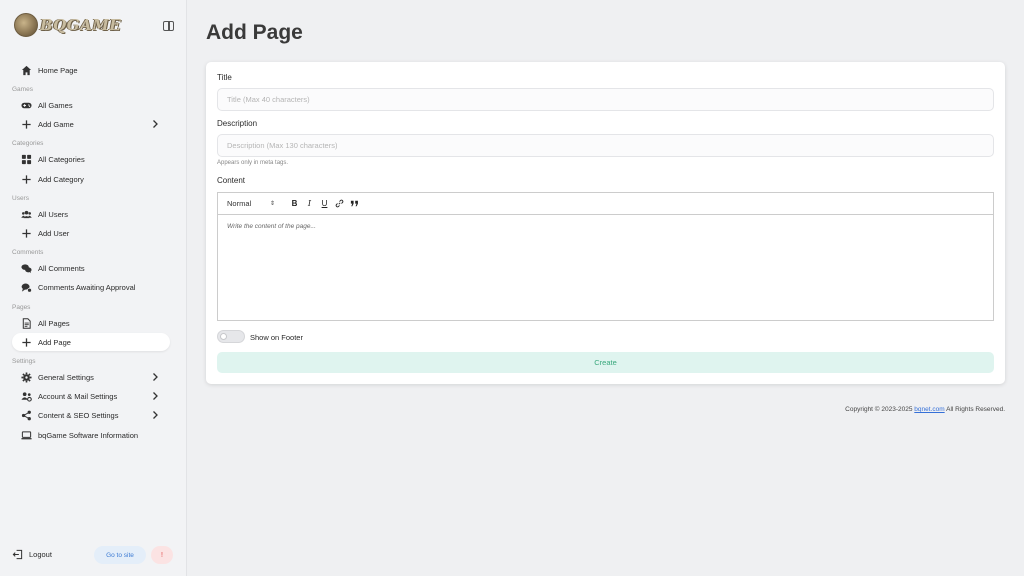  I want to click on share-icon, so click(26, 415).